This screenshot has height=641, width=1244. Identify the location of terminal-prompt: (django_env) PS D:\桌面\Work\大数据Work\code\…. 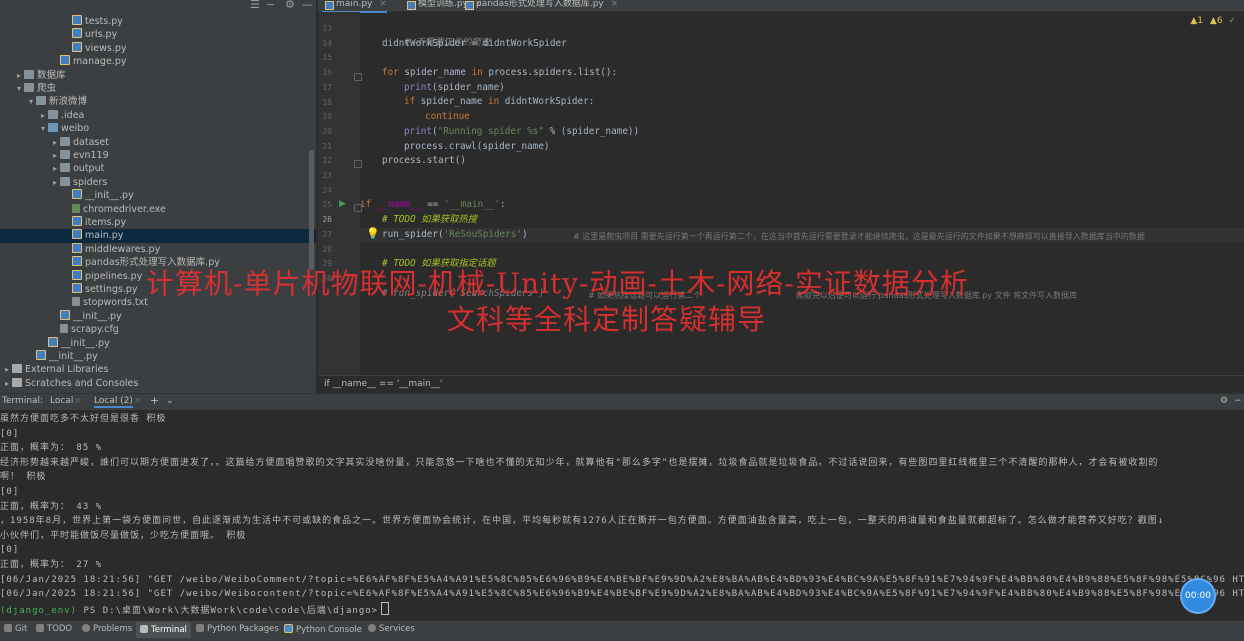
(622, 609).